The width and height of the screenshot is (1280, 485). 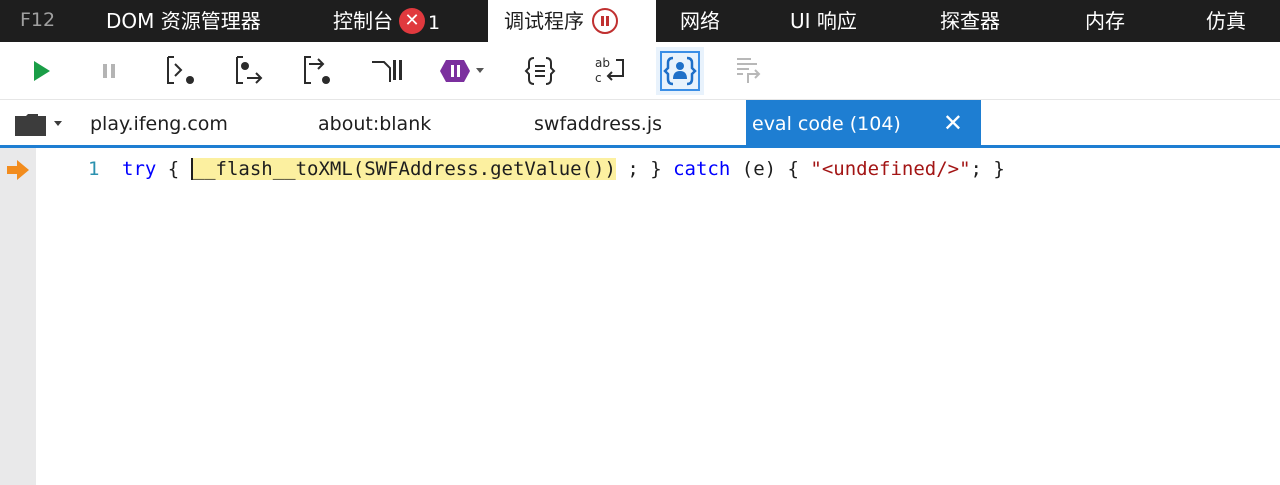 I want to click on tab-label: UI 响应, so click(x=823, y=21).